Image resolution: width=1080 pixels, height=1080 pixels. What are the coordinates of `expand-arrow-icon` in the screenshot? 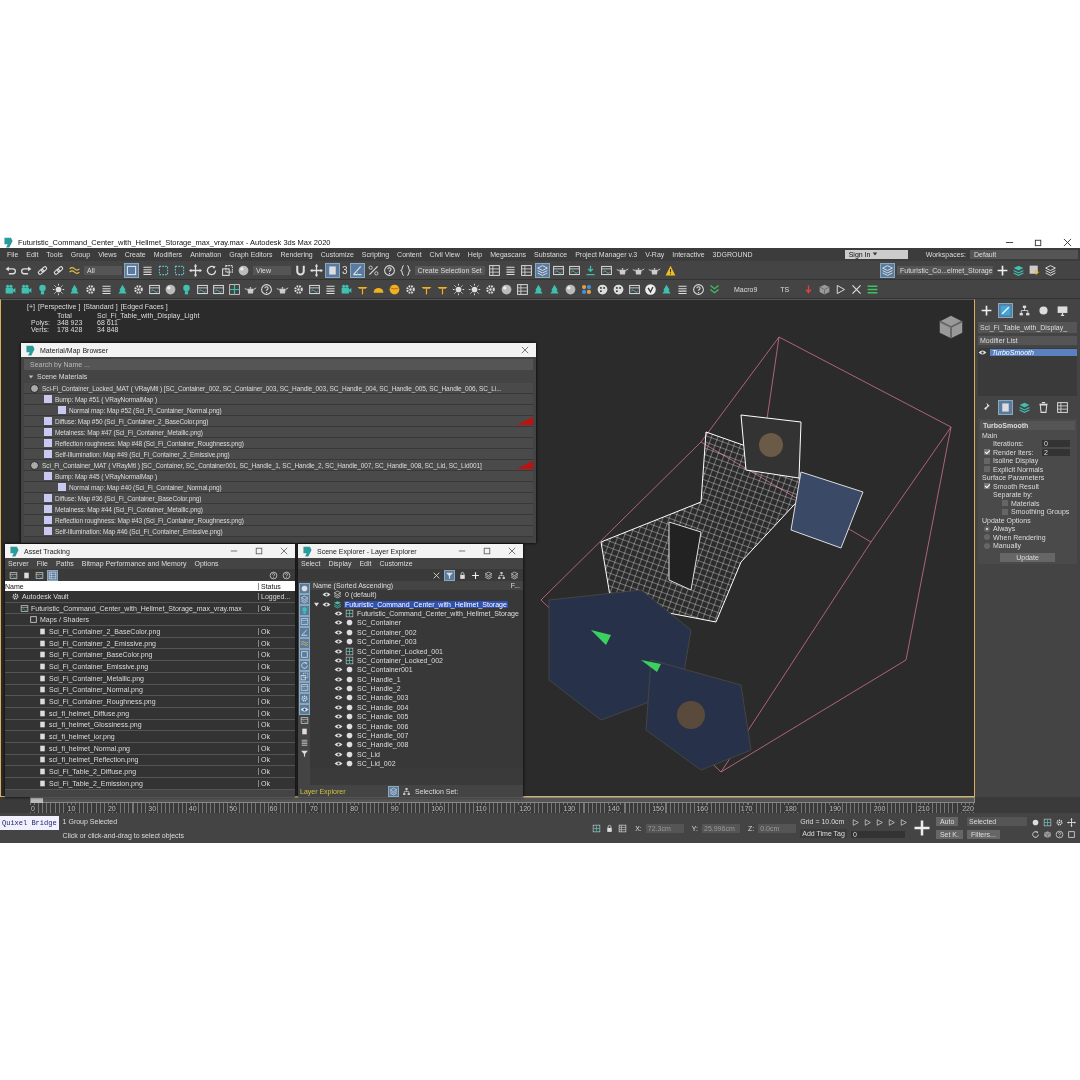 It's located at (316, 604).